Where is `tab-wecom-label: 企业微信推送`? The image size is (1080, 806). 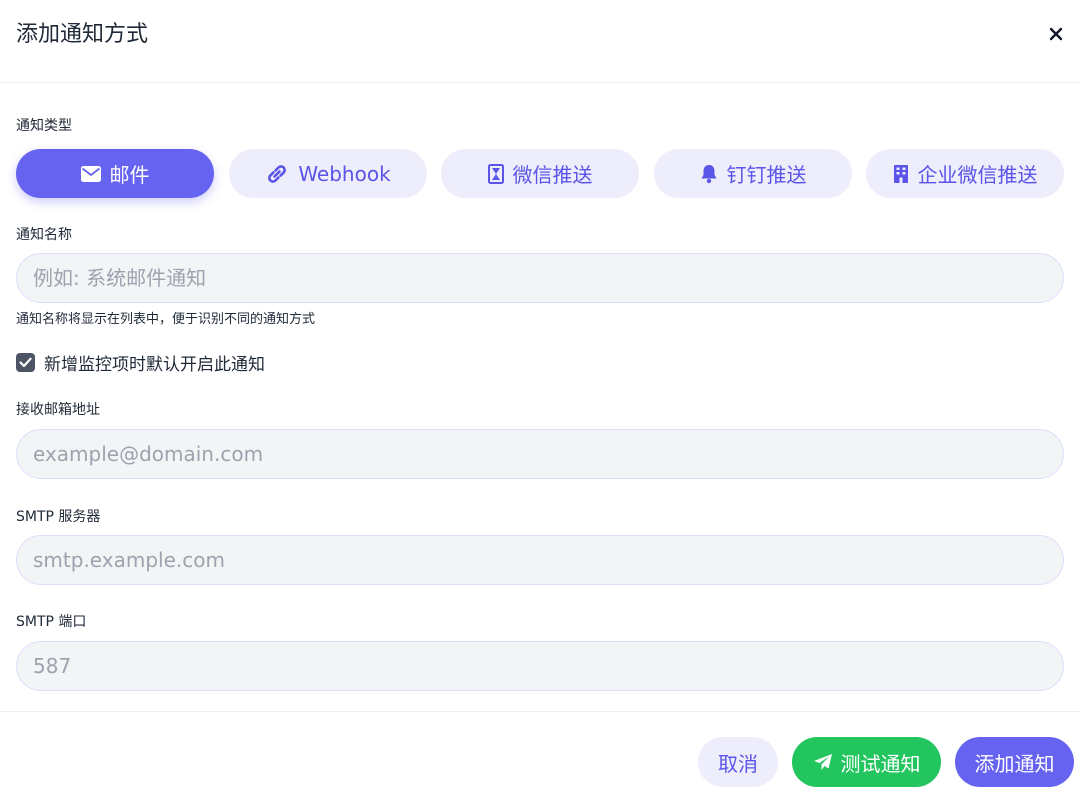
tab-wecom-label: 企业微信推送 is located at coordinates (977, 175).